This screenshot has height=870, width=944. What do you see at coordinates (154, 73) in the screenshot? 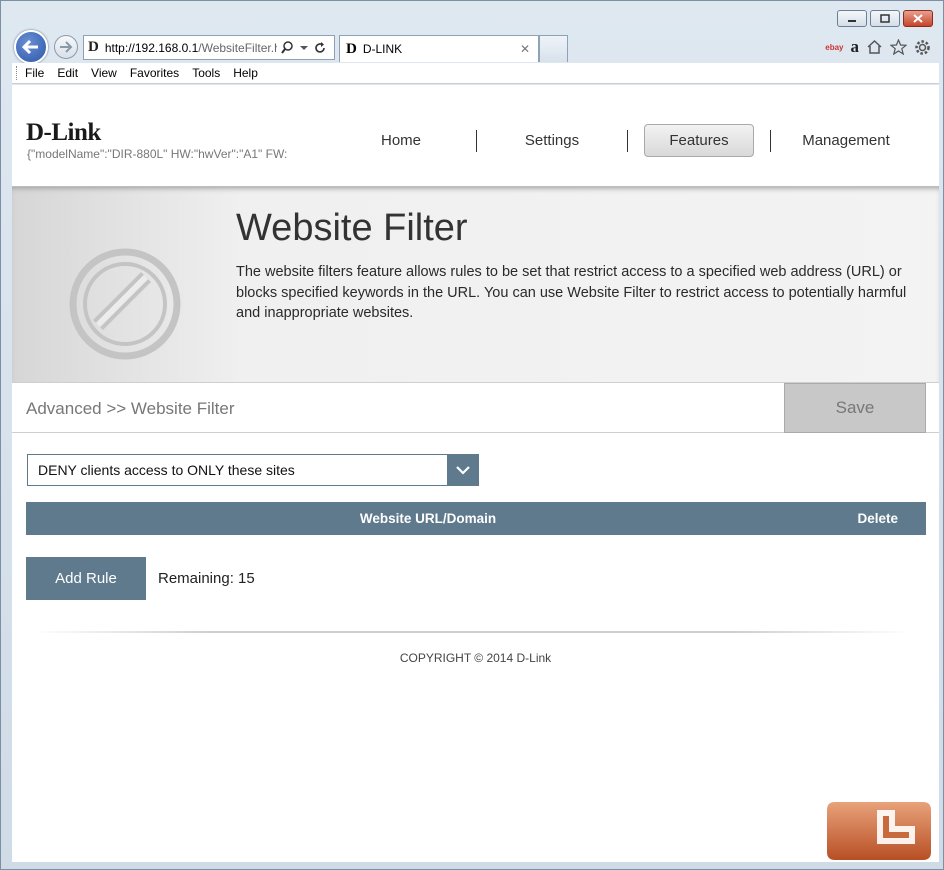
I see `menu-favorites: Favorites` at bounding box center [154, 73].